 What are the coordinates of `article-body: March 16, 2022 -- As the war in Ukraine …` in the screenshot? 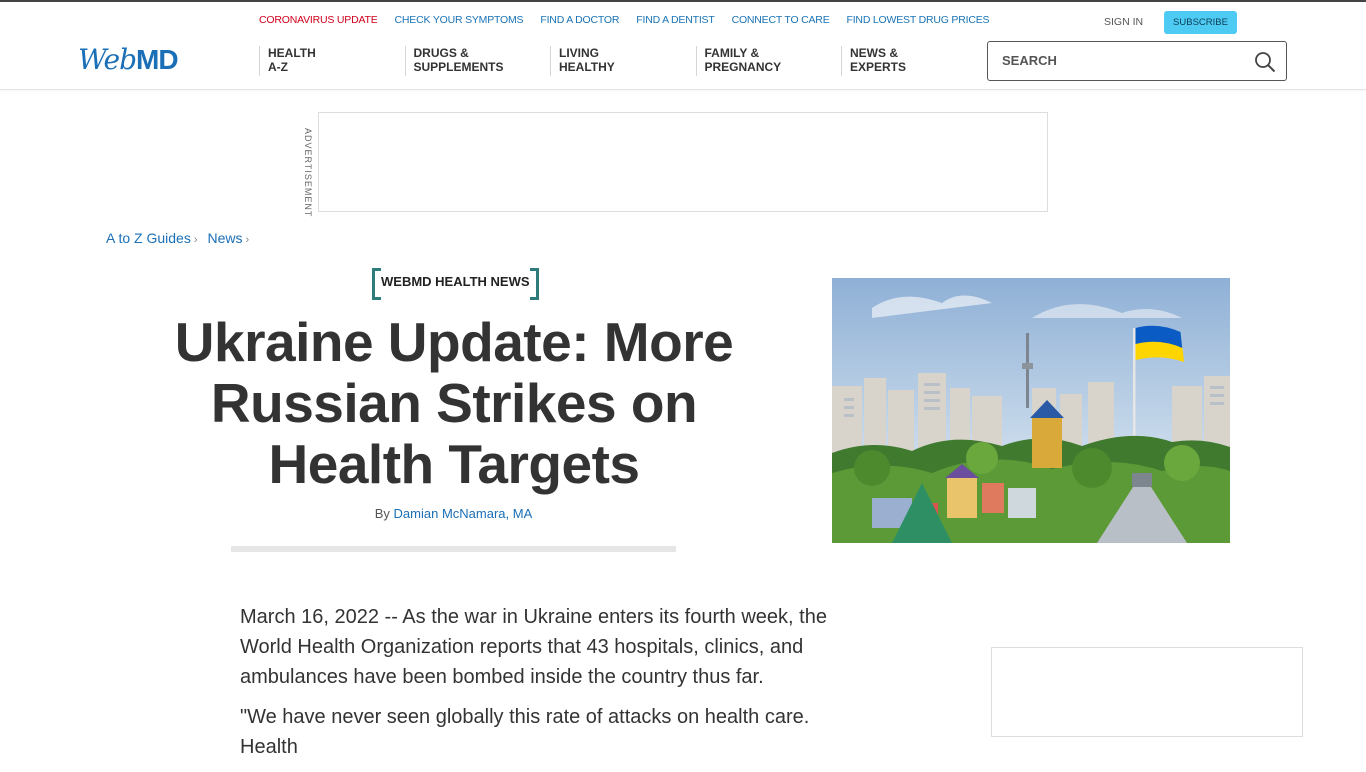 It's located at (540, 687).